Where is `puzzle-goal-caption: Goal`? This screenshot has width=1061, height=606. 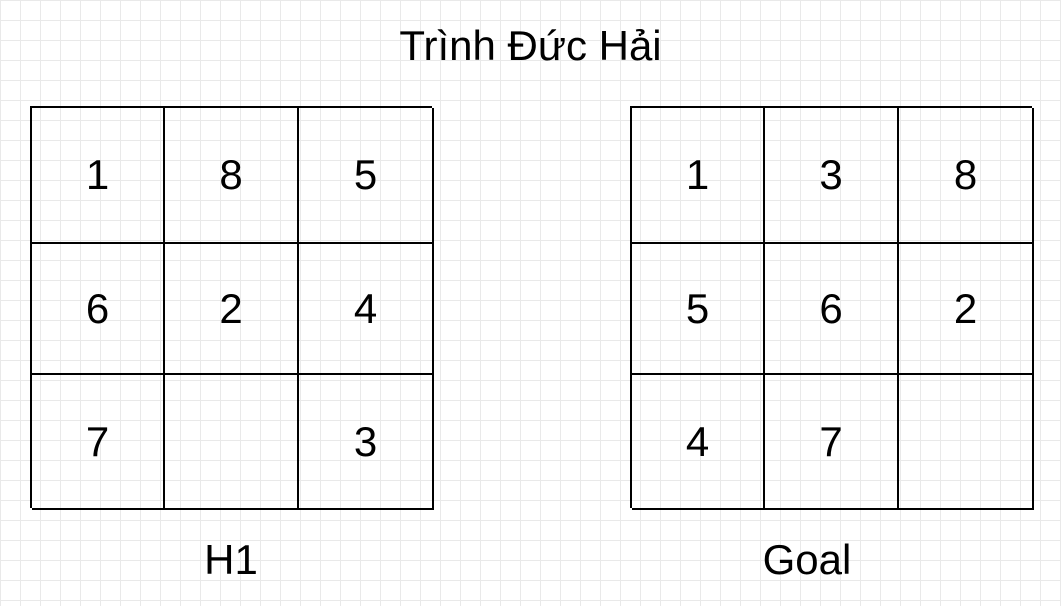
puzzle-goal-caption: Goal is located at coordinates (807, 559).